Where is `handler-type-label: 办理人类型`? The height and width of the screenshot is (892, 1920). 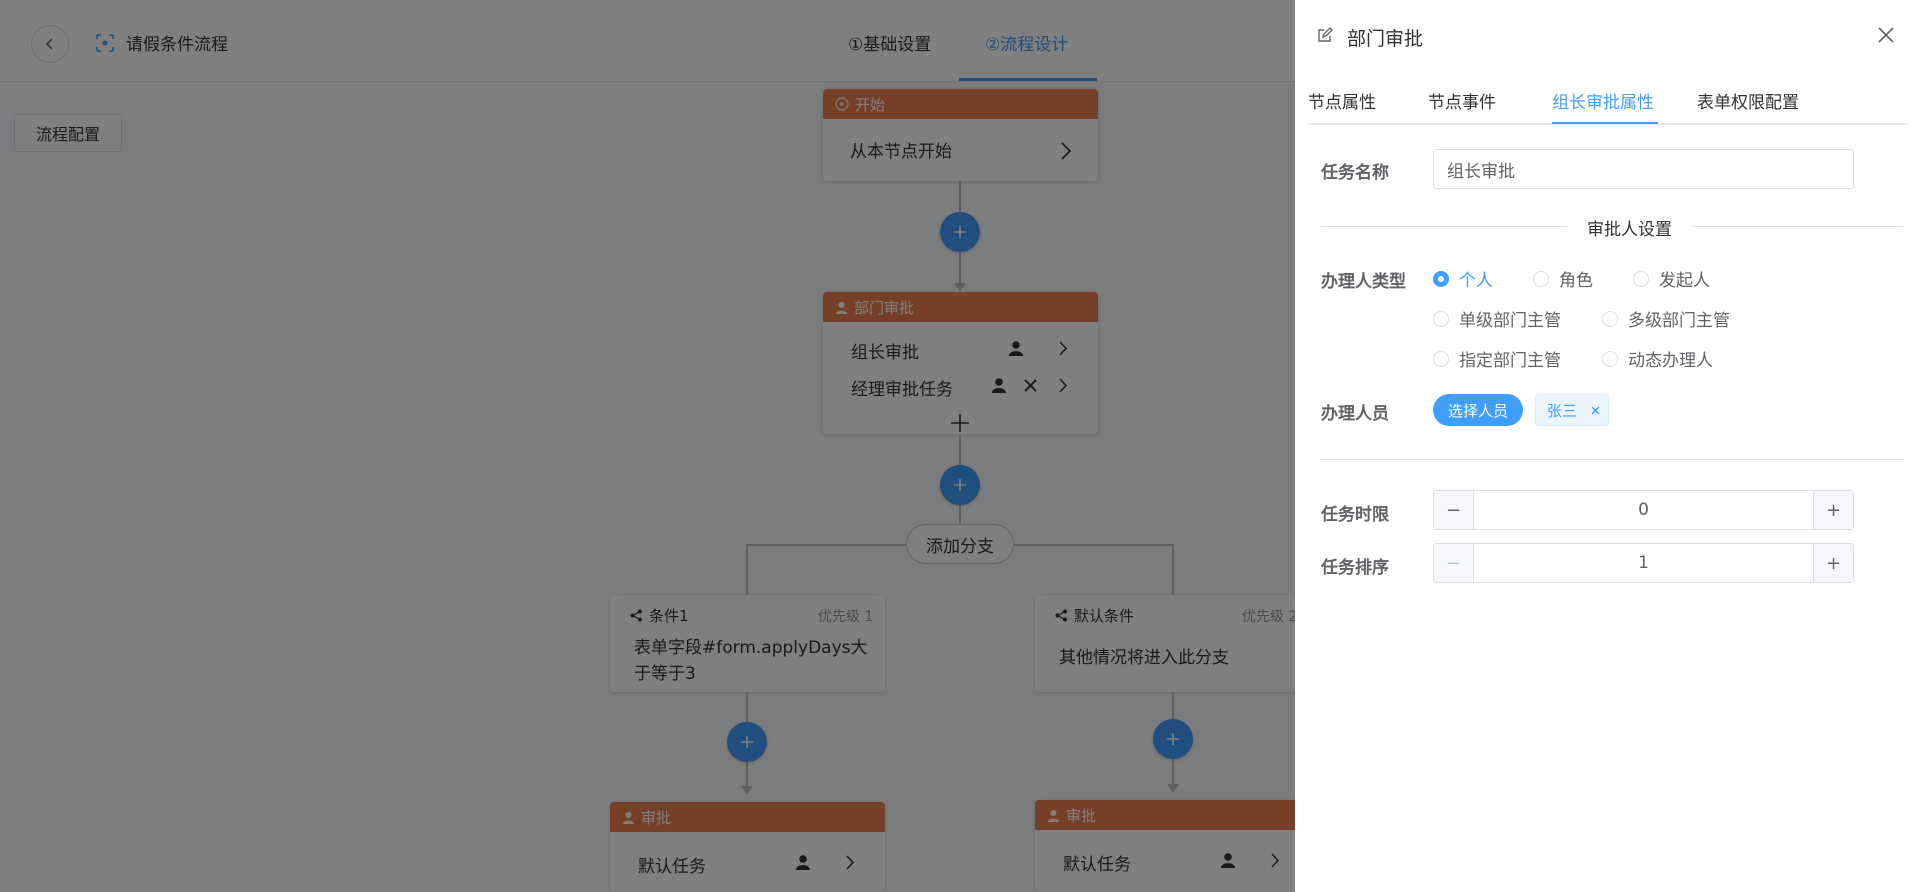 handler-type-label: 办理人类型 is located at coordinates (1363, 282).